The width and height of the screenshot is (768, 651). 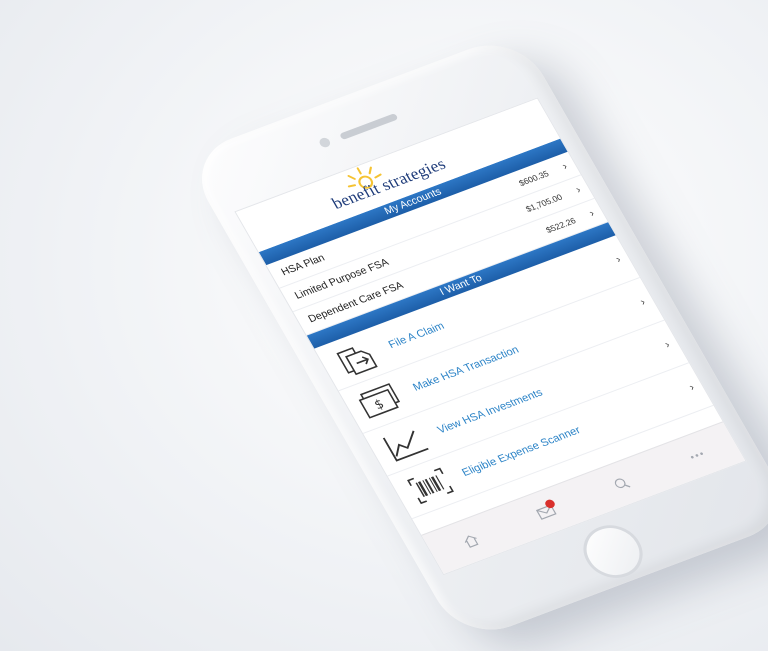 What do you see at coordinates (546, 512) in the screenshot?
I see `tab-messages` at bounding box center [546, 512].